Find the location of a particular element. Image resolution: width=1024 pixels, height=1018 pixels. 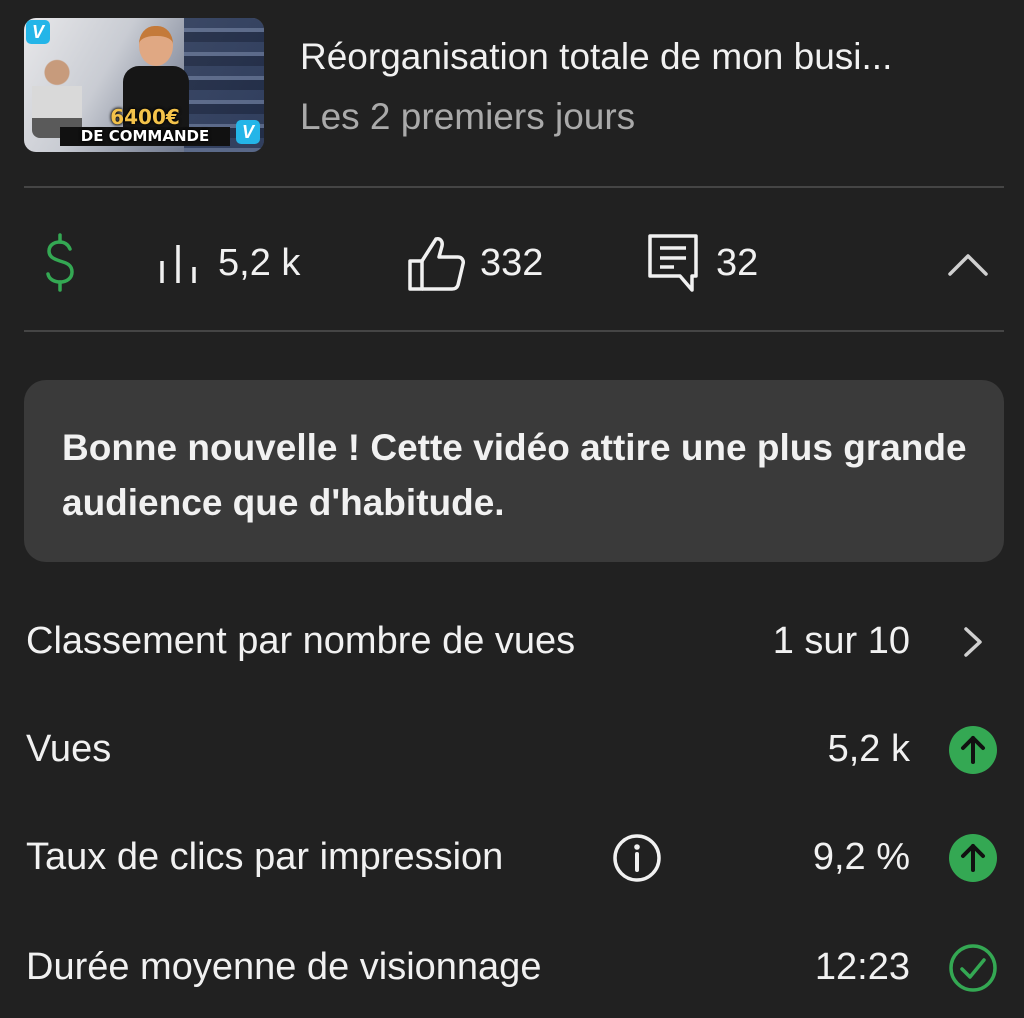

stat-label: Vues is located at coordinates (69, 749).